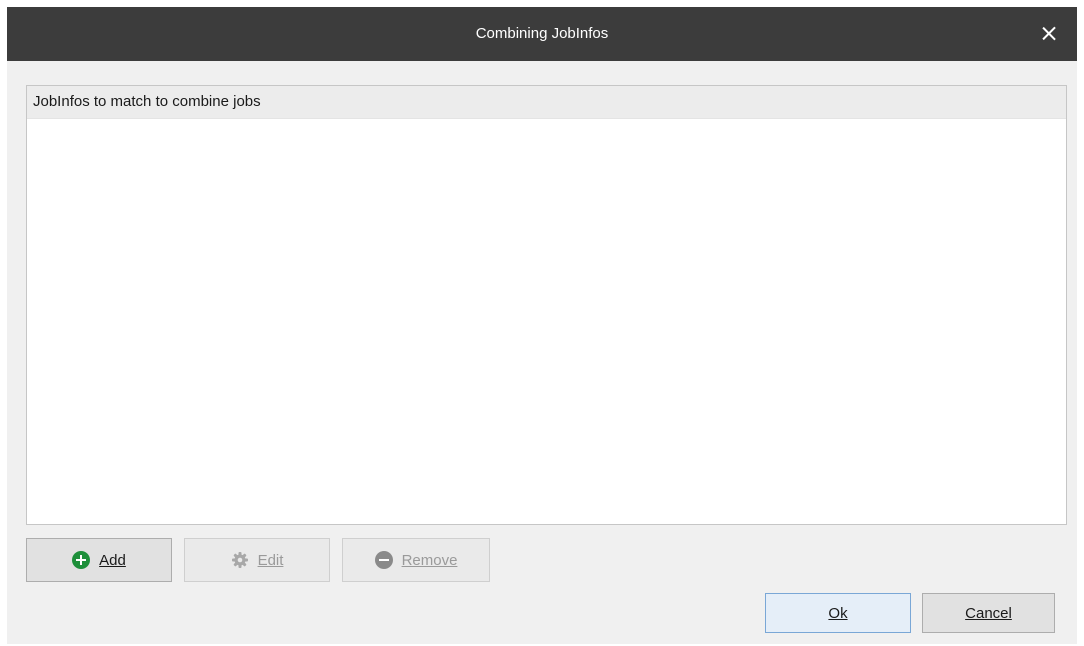  What do you see at coordinates (546, 102) in the screenshot?
I see `list-header: JobInfos to match to combine jobs` at bounding box center [546, 102].